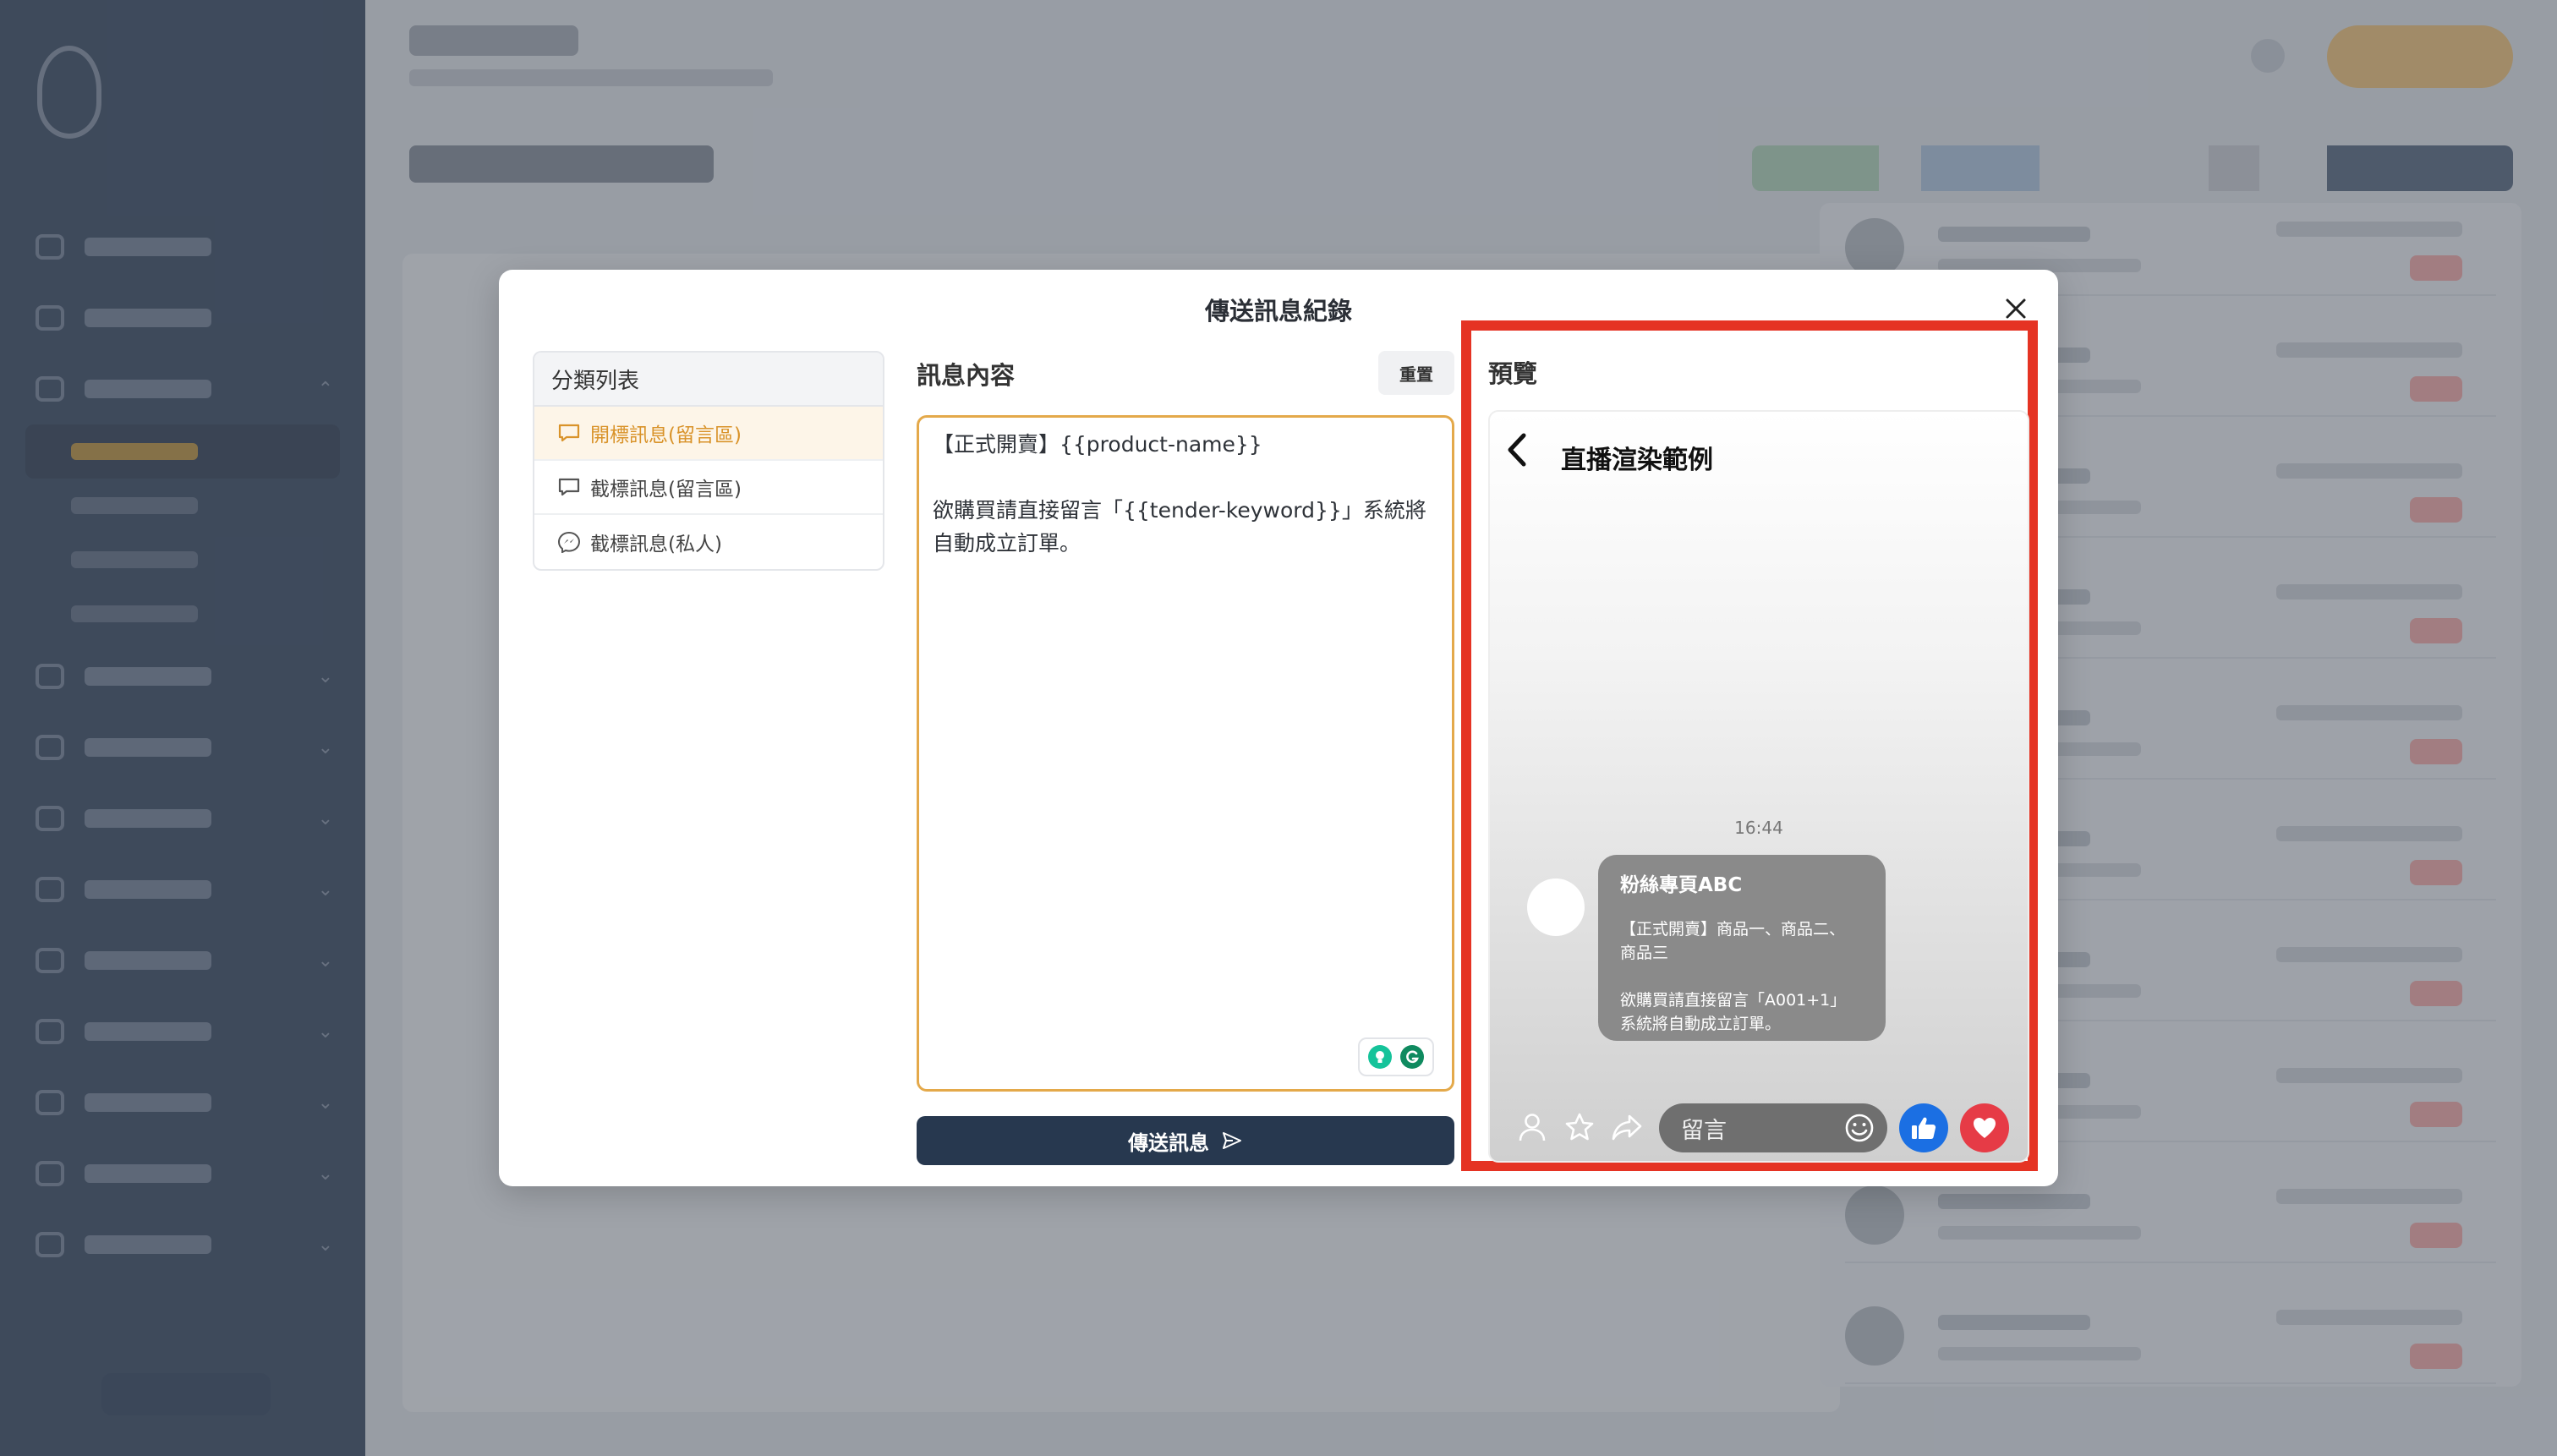  What do you see at coordinates (1859, 1128) in the screenshot?
I see `emoji-icon` at bounding box center [1859, 1128].